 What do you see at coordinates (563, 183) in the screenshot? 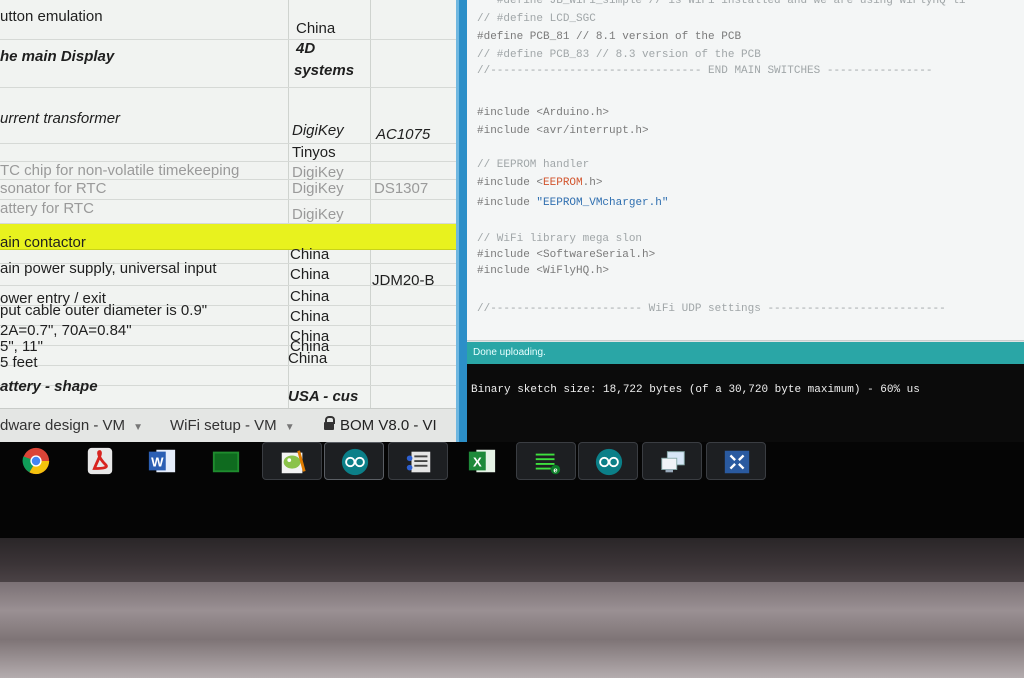
I see `library-name: EEPROM` at bounding box center [563, 183].